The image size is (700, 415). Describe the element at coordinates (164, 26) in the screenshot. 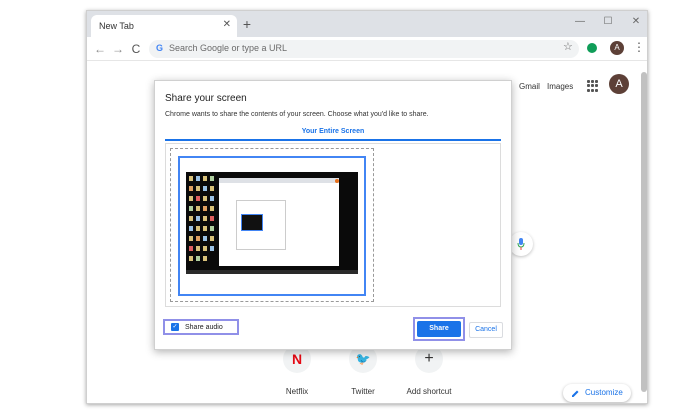

I see `tab-new-tab: New Tab ✕` at that location.